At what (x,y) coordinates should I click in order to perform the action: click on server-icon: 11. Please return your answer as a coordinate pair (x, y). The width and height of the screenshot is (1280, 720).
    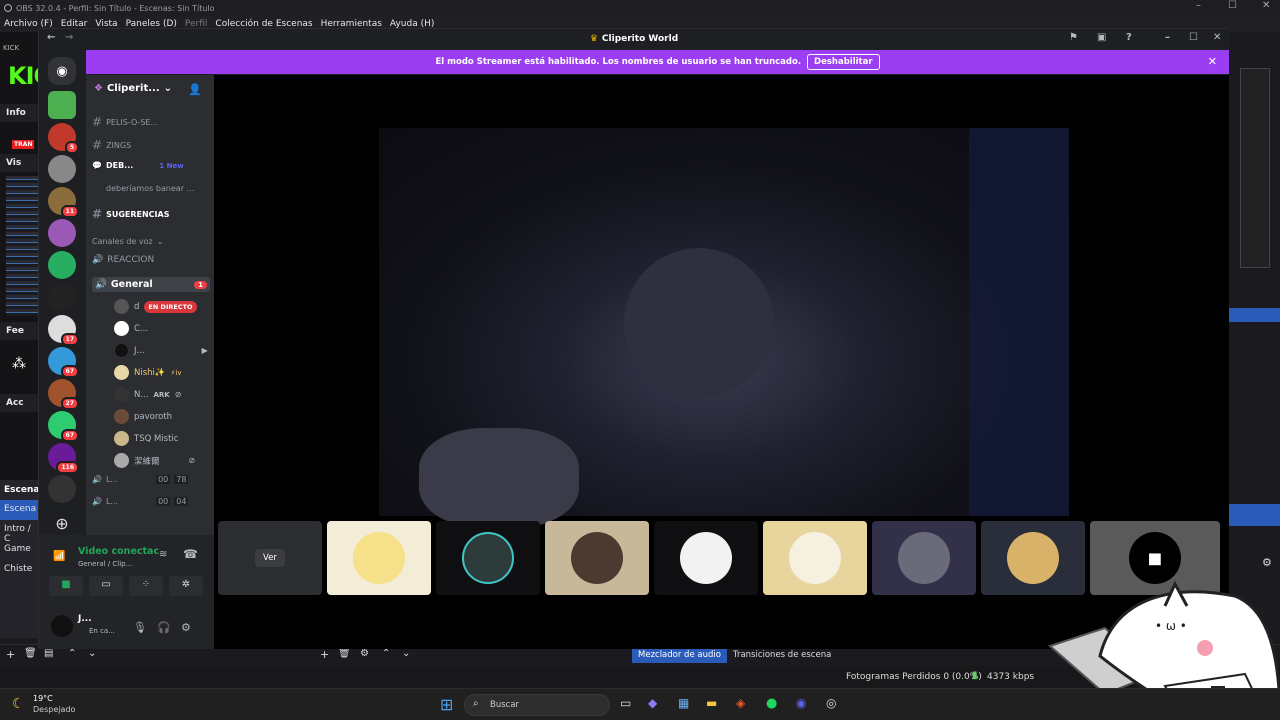
    Looking at the image, I should click on (63, 202).